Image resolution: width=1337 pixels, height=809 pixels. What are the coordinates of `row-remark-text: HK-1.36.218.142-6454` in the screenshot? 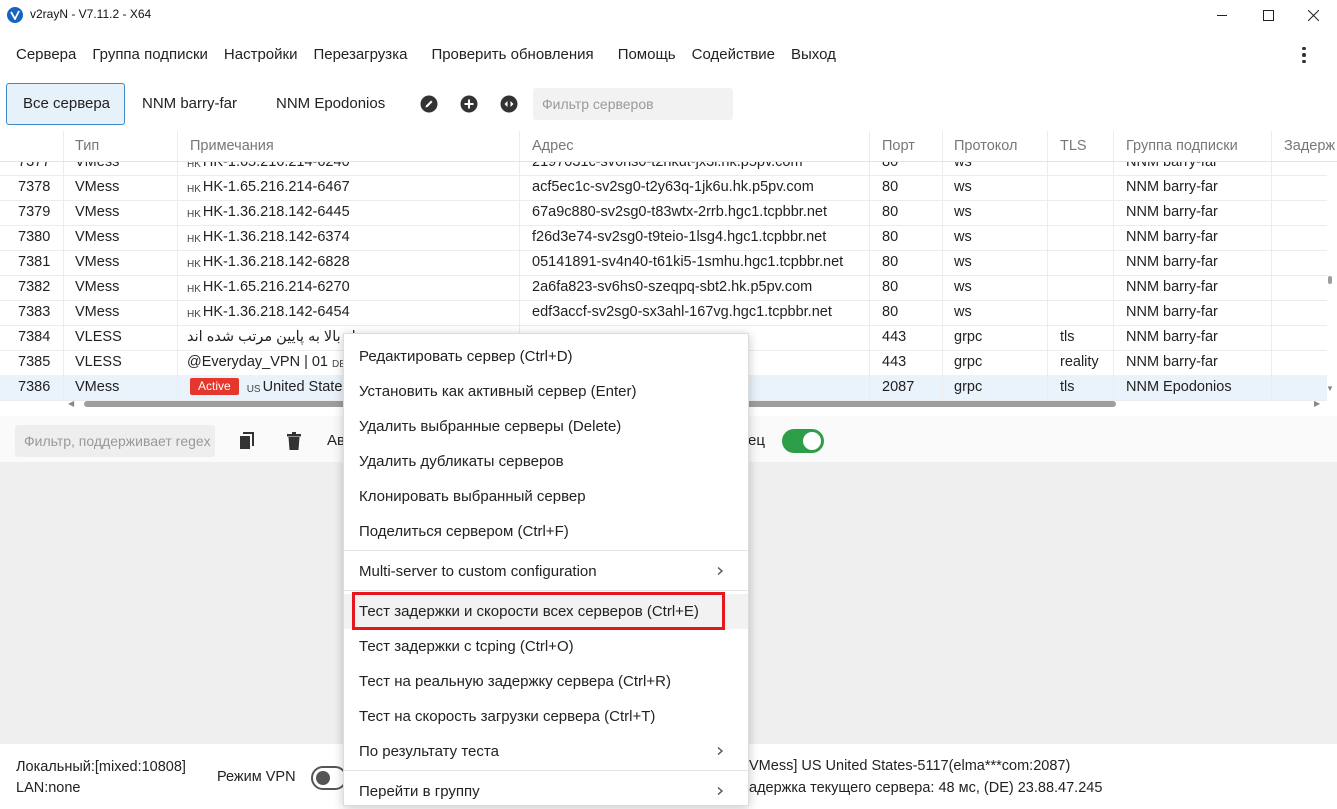 It's located at (276, 312).